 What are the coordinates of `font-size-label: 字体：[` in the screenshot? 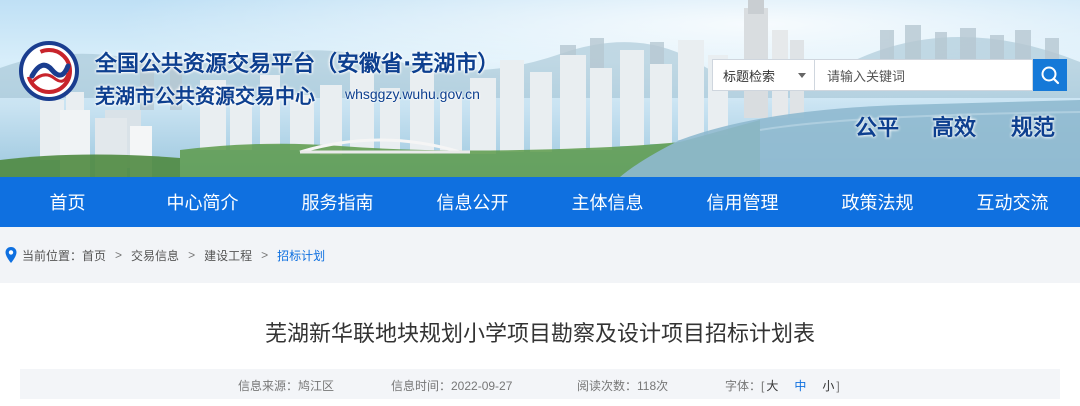 It's located at (745, 386).